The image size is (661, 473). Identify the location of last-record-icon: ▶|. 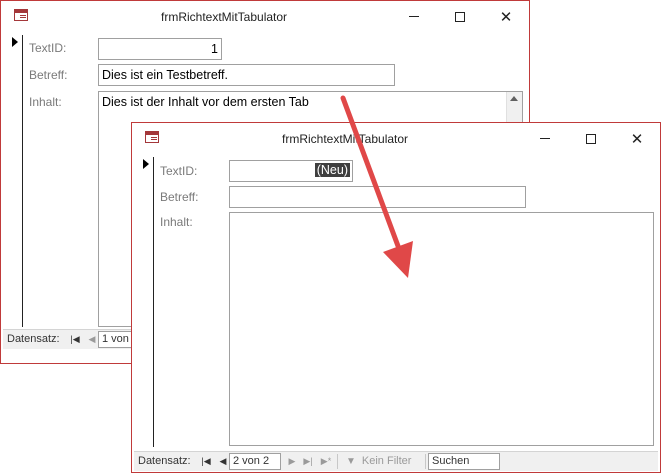
(308, 461).